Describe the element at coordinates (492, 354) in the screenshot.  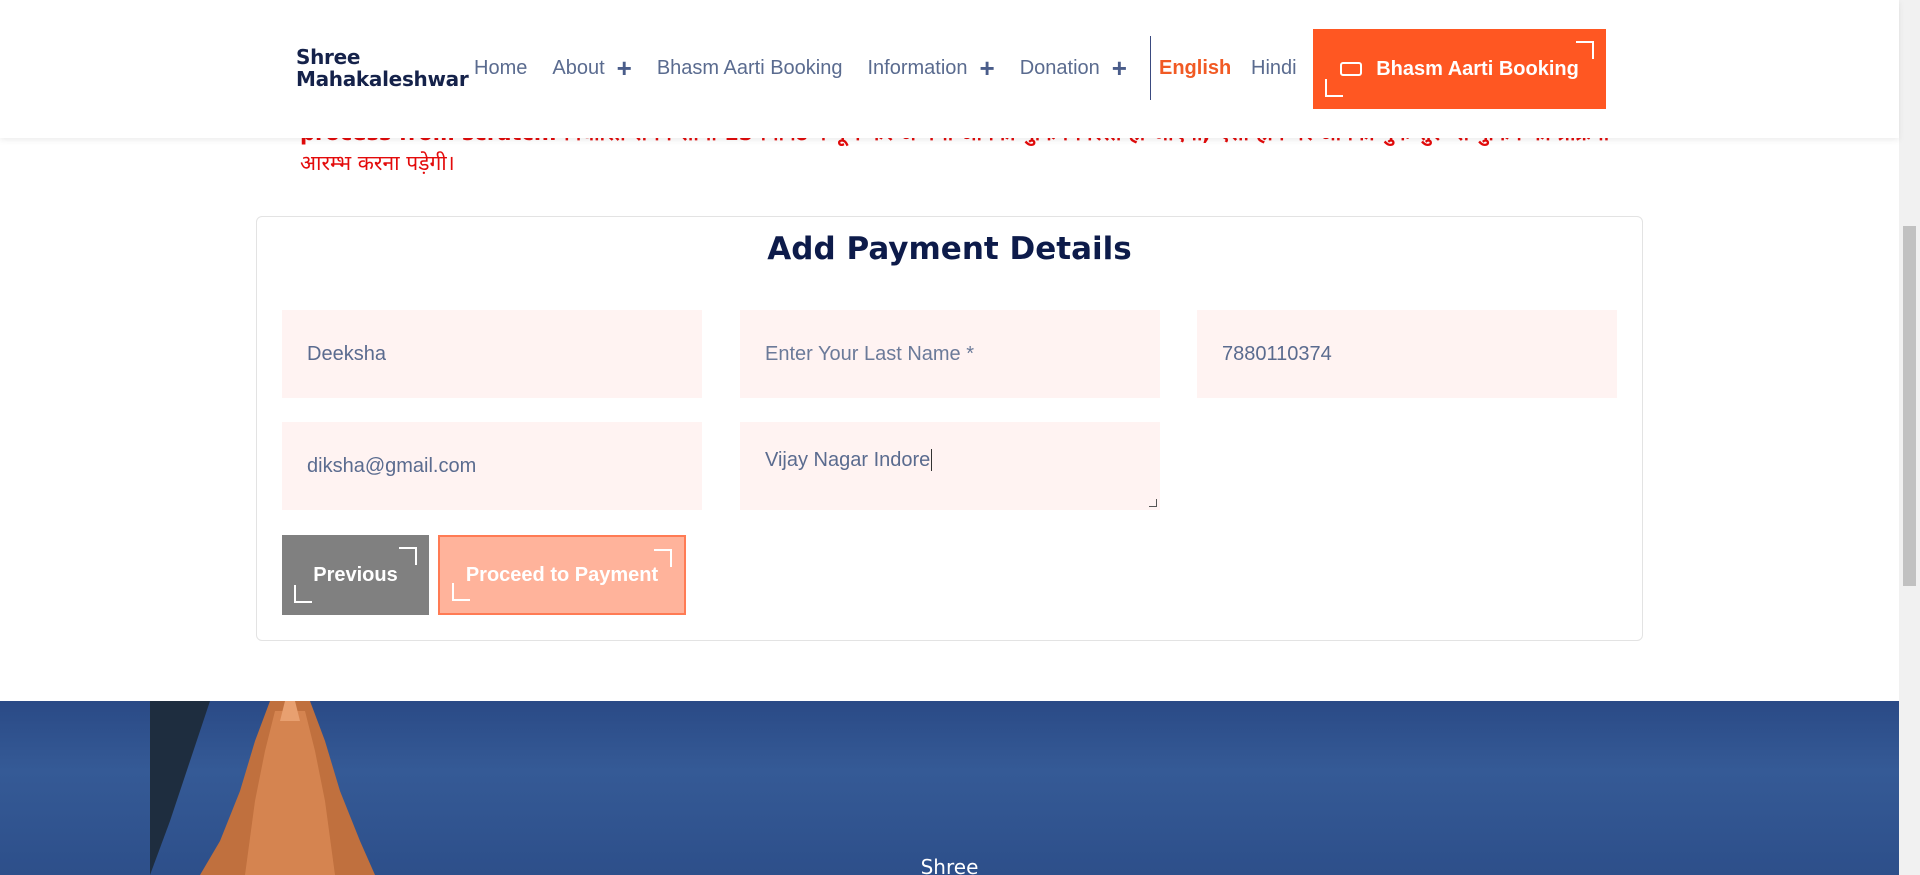
I see `first-name-field: Deeksha` at that location.